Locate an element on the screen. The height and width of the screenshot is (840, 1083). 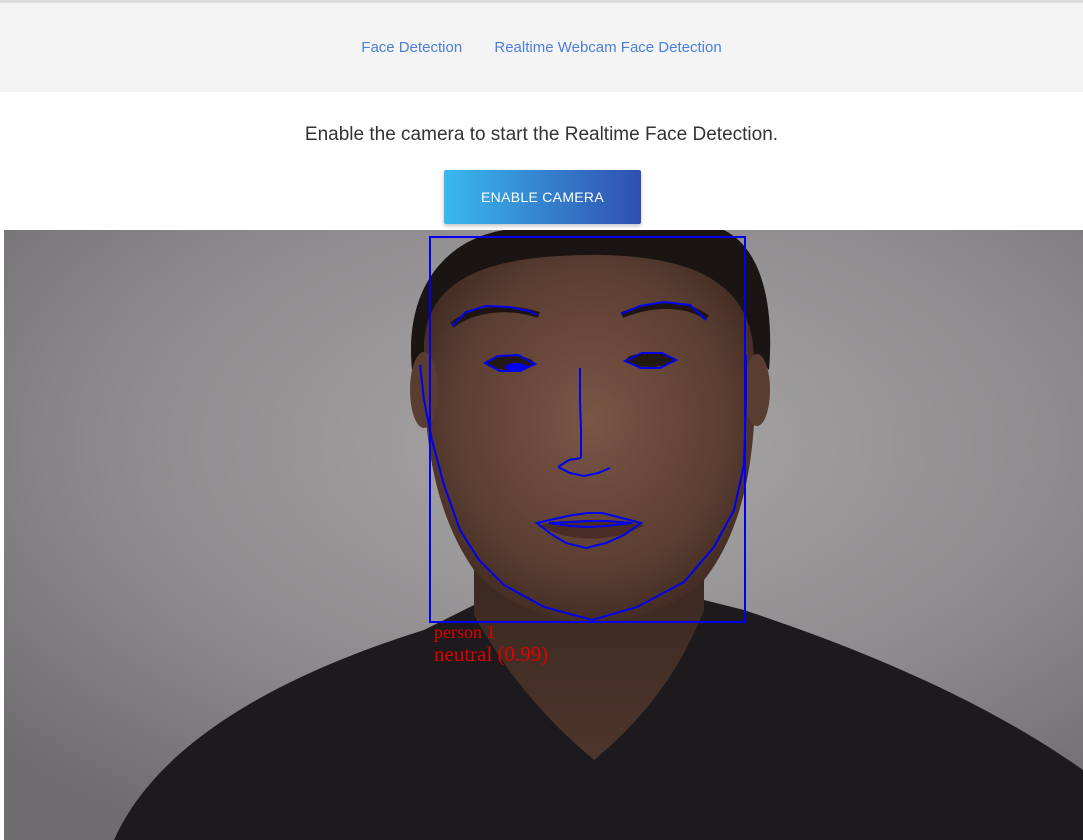
nose-bridge-landmarks is located at coordinates (580, 413).